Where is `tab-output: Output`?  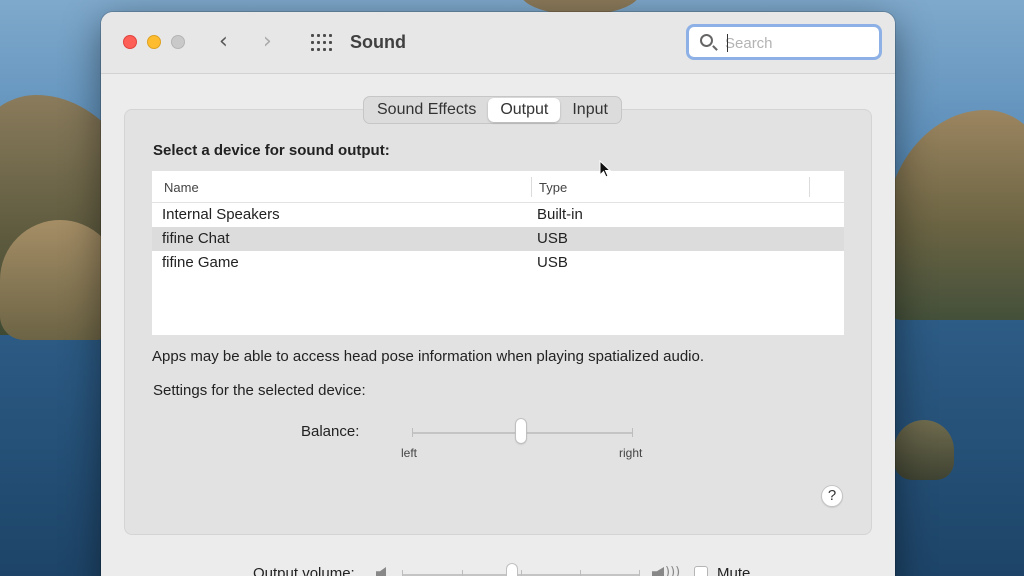 tab-output: Output is located at coordinates (524, 110).